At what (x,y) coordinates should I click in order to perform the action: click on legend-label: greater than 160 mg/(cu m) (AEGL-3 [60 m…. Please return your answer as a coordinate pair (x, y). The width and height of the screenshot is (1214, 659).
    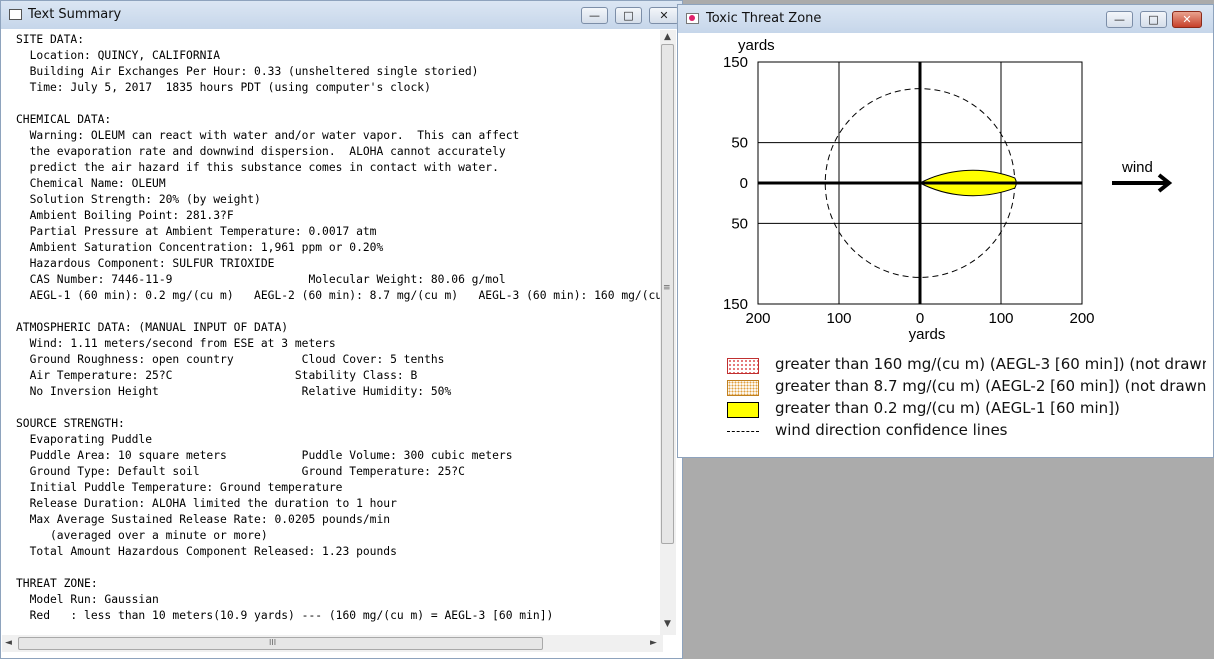
    Looking at the image, I should click on (990, 364).